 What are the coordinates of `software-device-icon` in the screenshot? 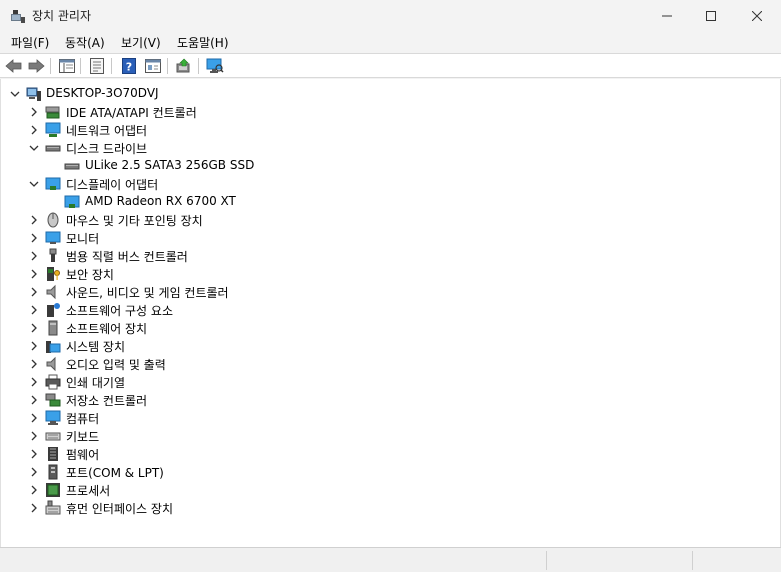 It's located at (53, 328).